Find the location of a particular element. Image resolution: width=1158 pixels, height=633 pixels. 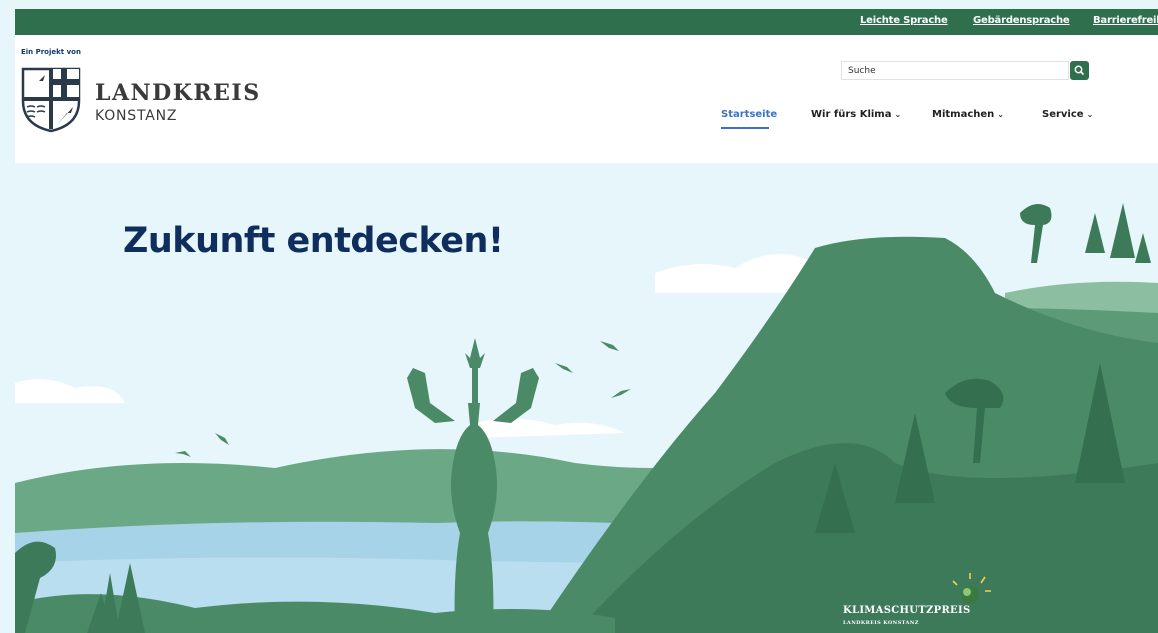

project-label: Ein Projekt von is located at coordinates (51, 52).